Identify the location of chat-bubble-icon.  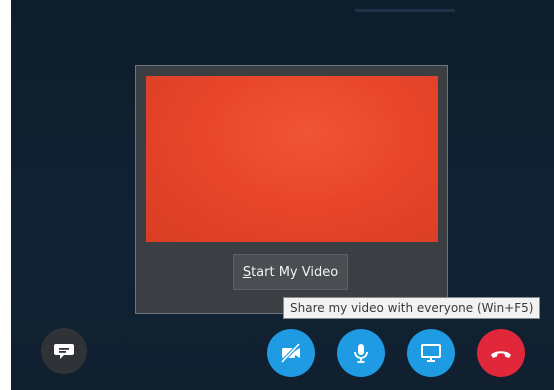
(64, 351).